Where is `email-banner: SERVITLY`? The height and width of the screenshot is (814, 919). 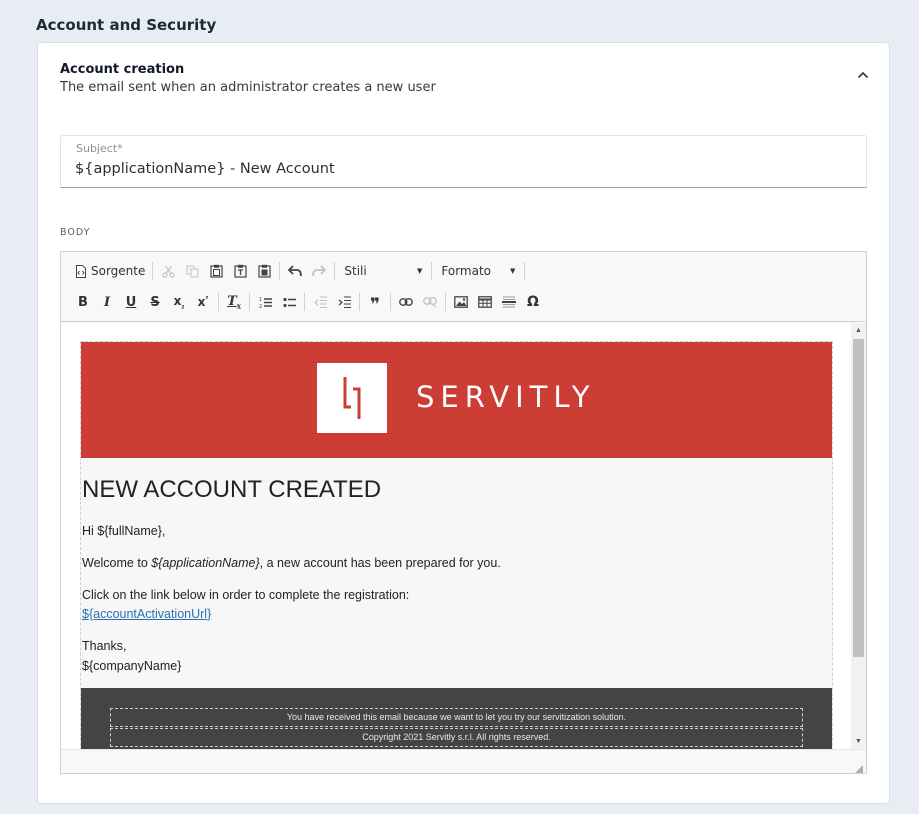 email-banner: SERVITLY is located at coordinates (456, 400).